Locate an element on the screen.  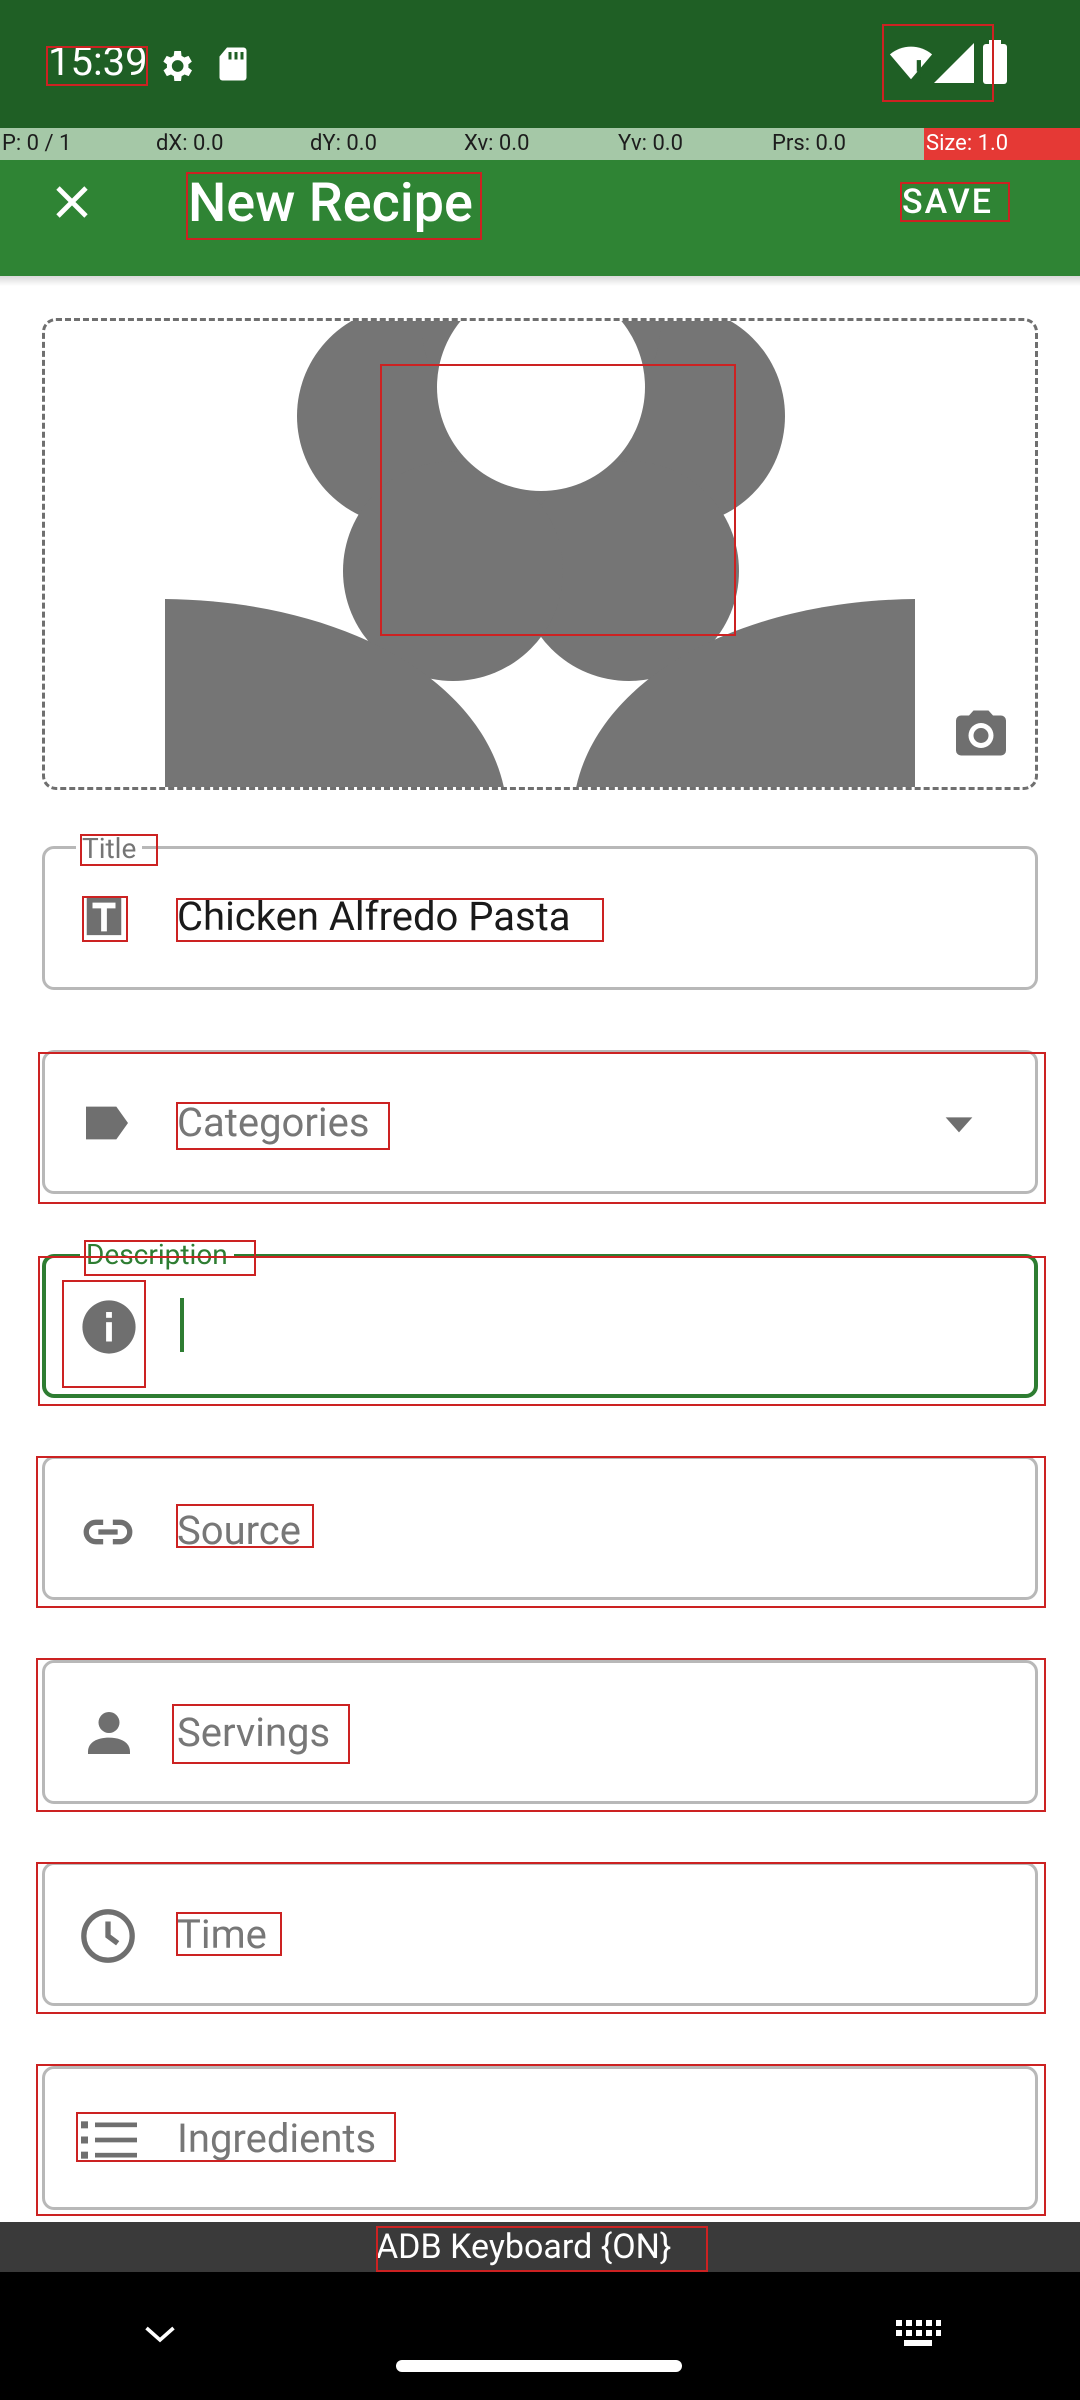
image-highlight is located at coordinates (558, 500).